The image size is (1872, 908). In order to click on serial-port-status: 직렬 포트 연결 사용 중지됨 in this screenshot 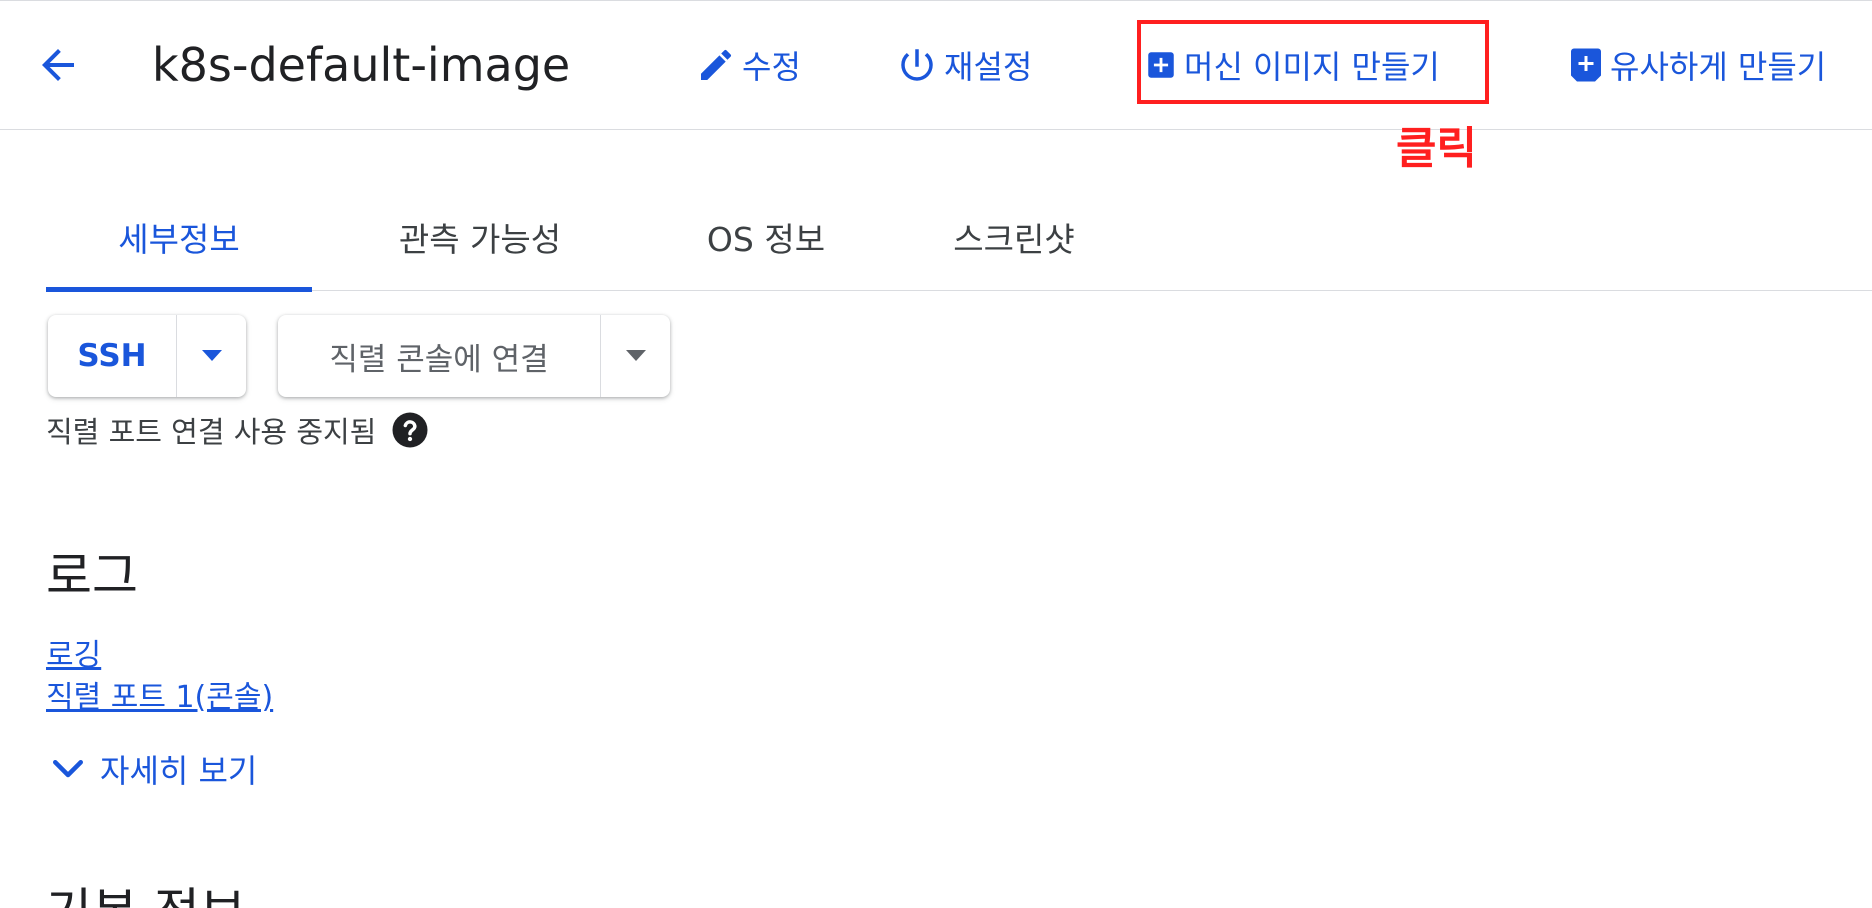, I will do `click(238, 430)`.